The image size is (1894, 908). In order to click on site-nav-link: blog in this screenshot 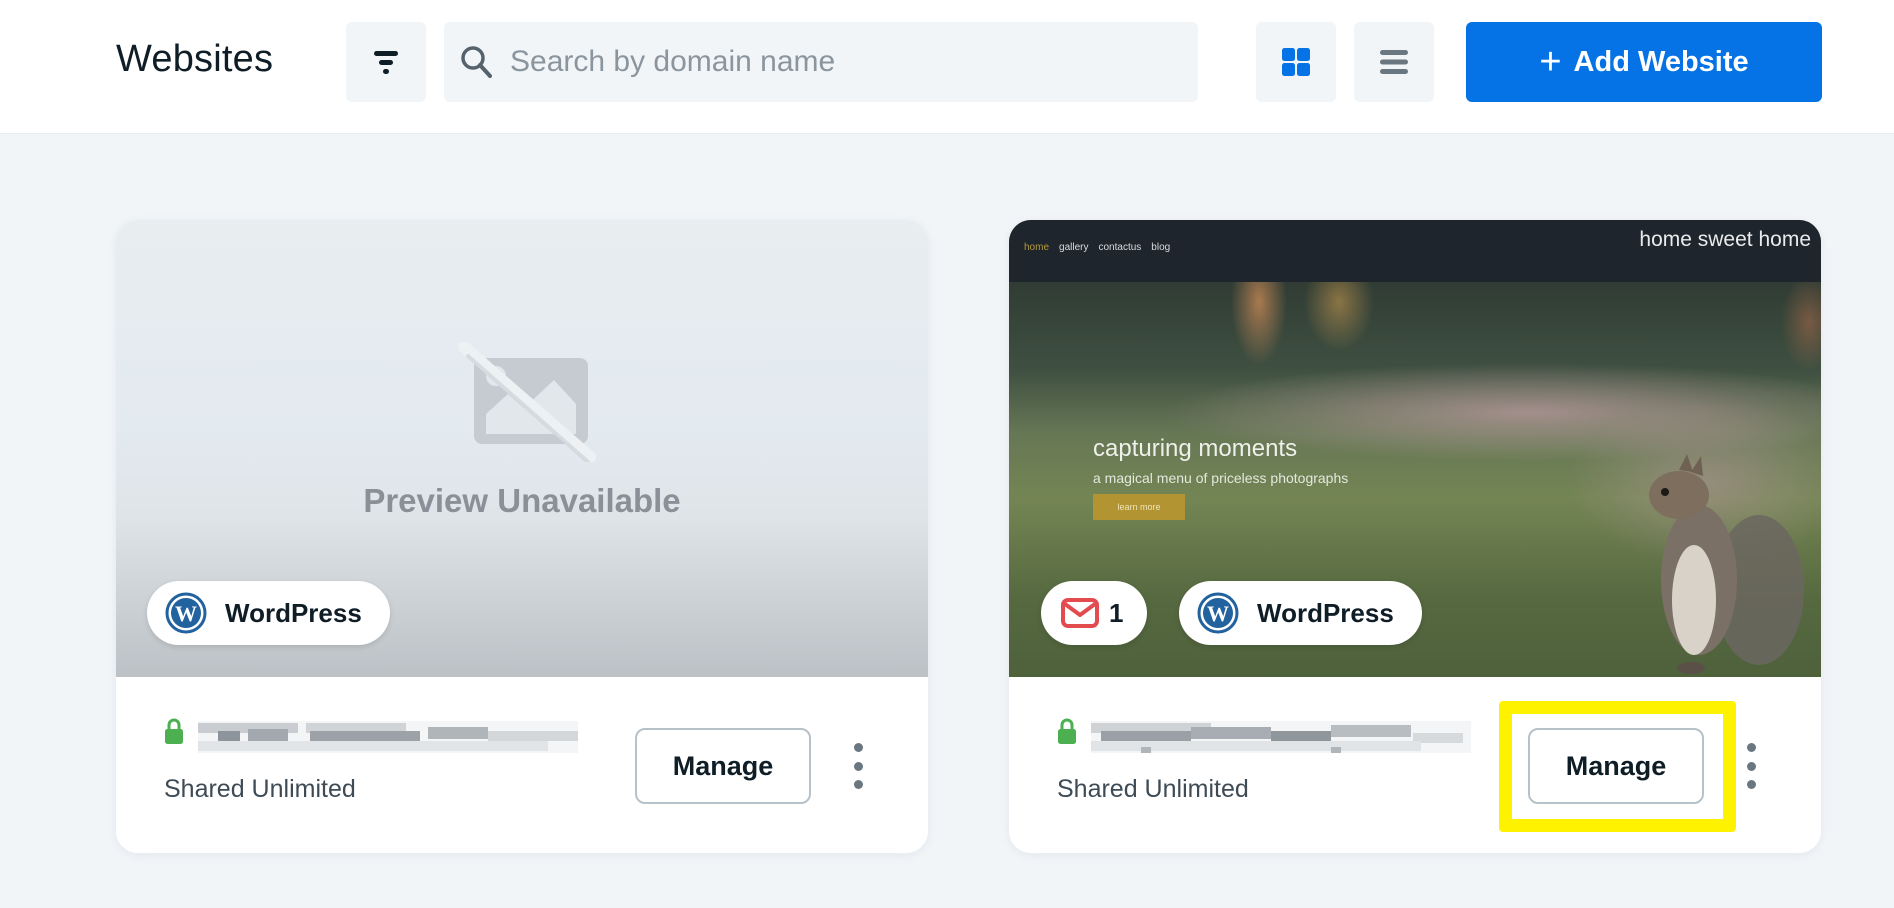, I will do `click(1161, 247)`.